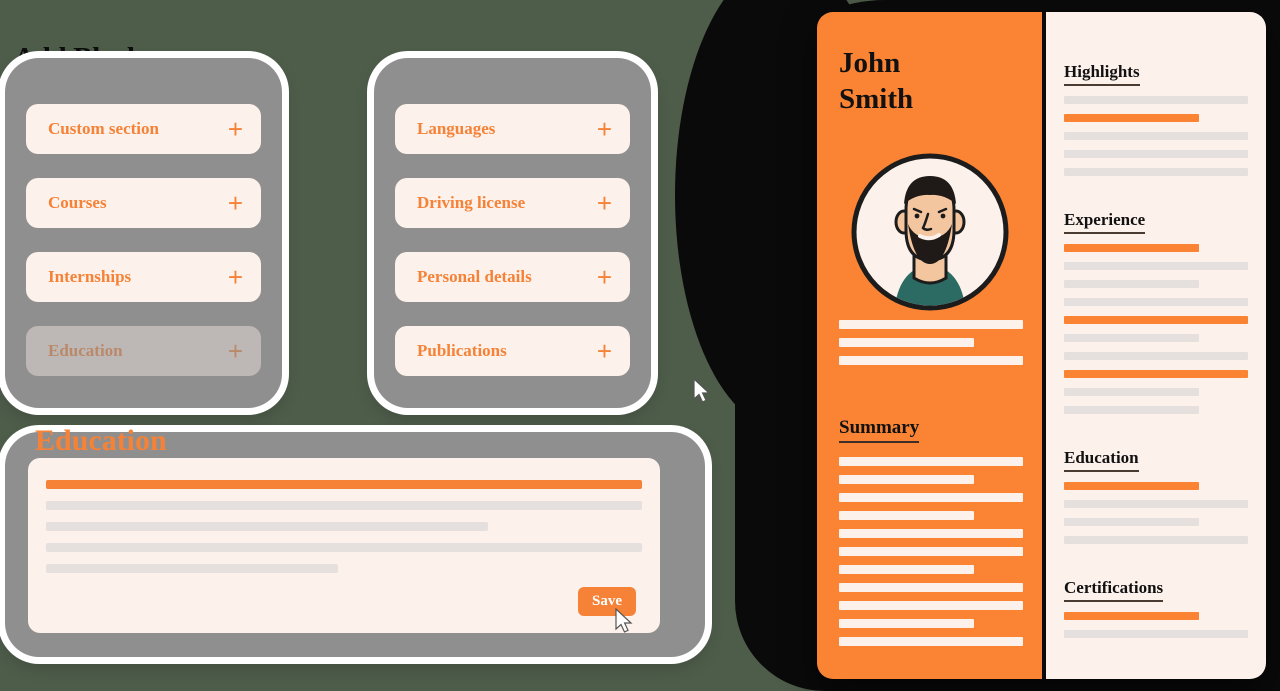 This screenshot has height=691, width=1280. I want to click on block-label: Personal details, so click(474, 276).